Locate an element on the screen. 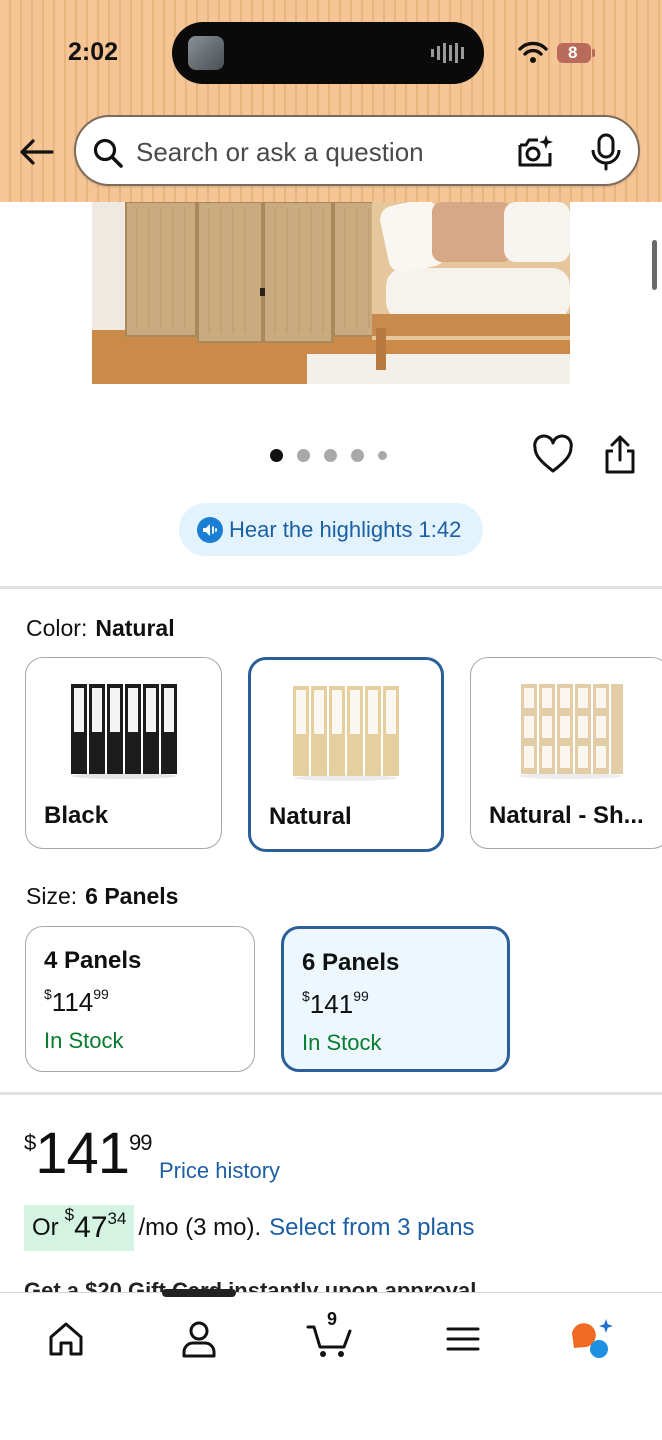 The width and height of the screenshot is (662, 1440). share-icon is located at coordinates (620, 455).